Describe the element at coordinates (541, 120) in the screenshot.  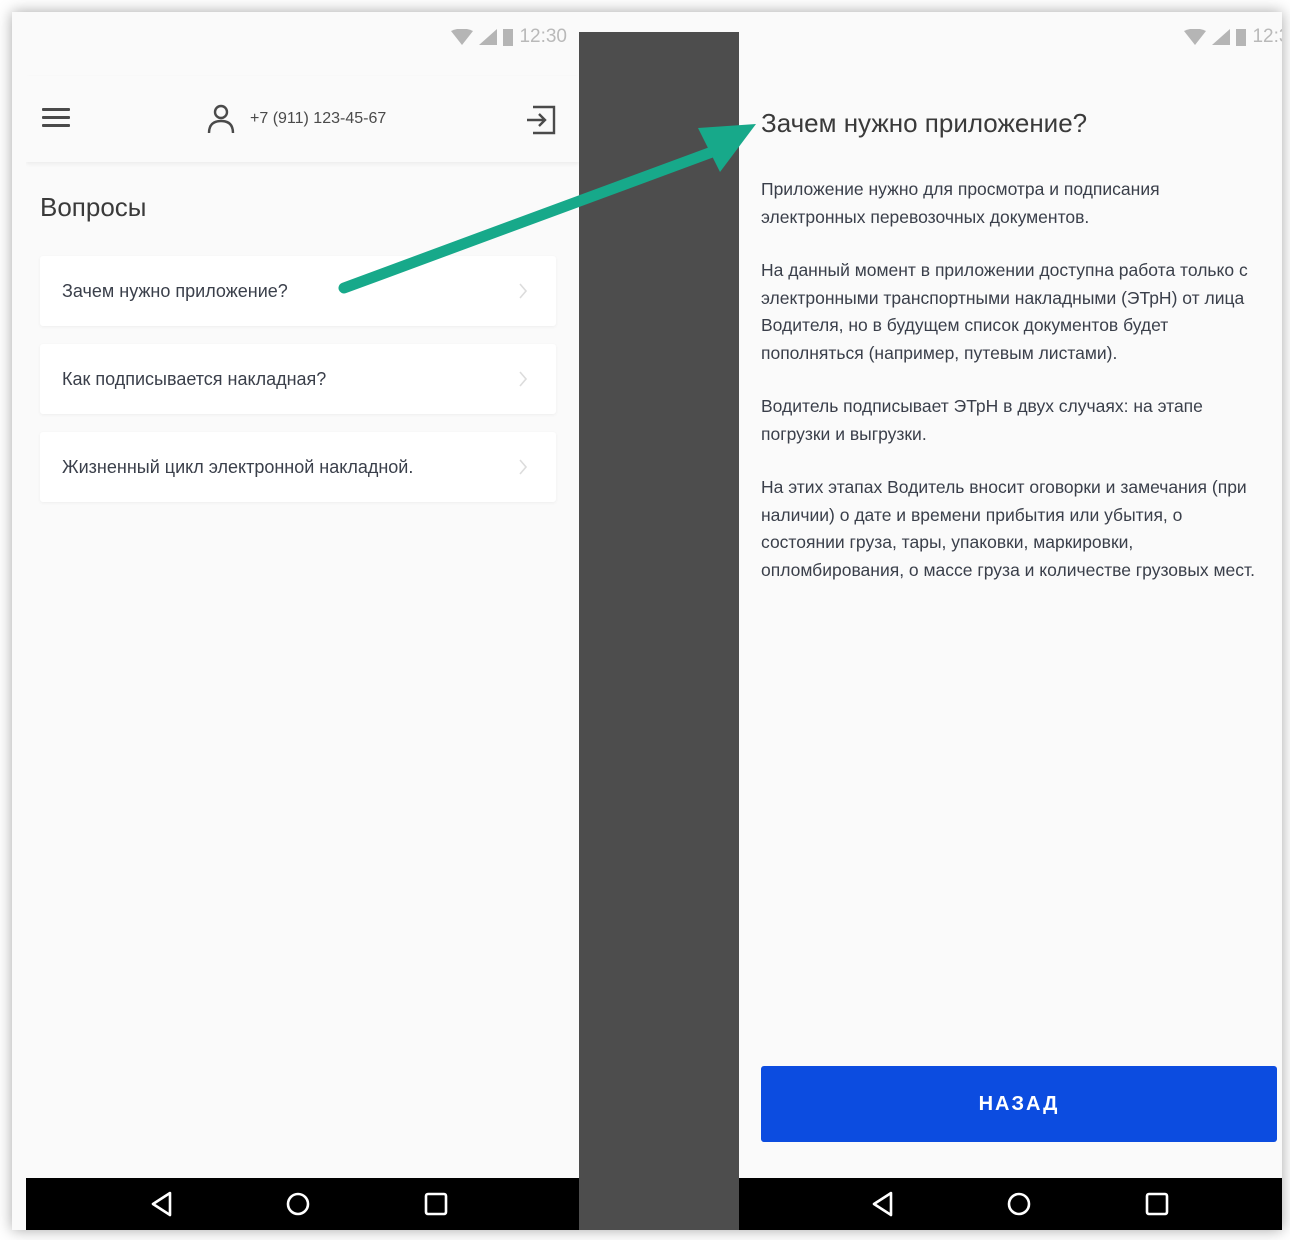
I see `logout-icon` at that location.